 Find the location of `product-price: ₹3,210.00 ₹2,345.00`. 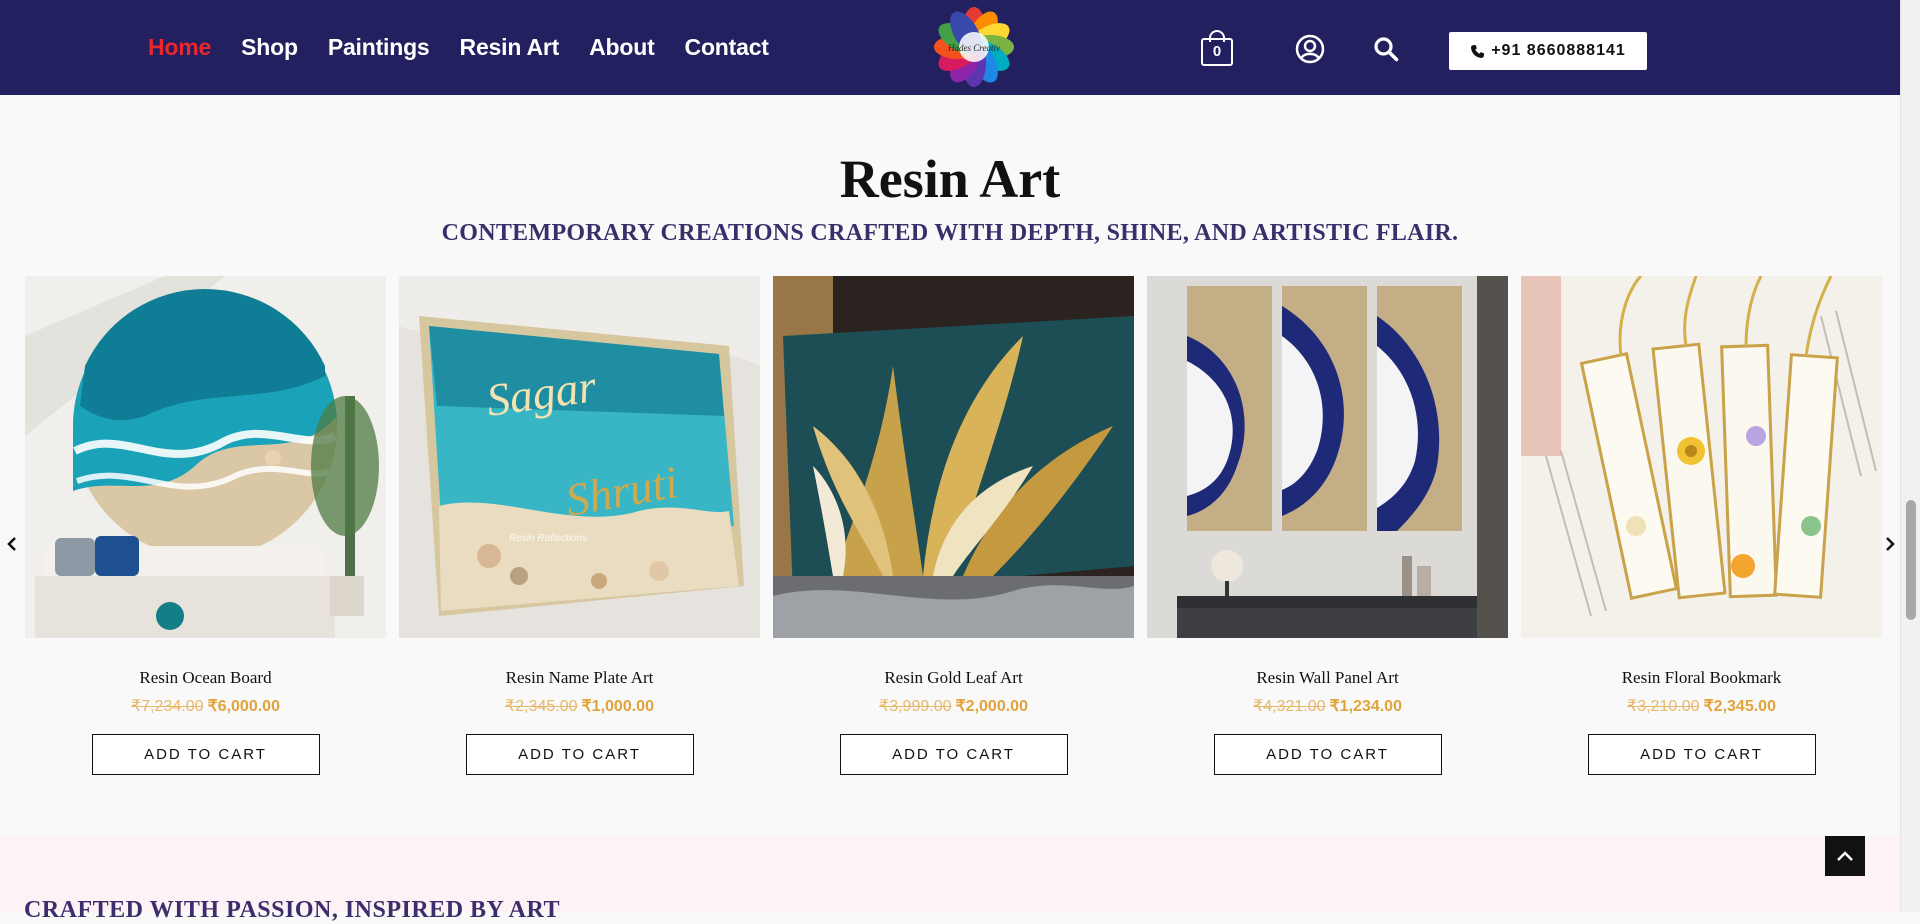

product-price: ₹3,210.00 ₹2,345.00 is located at coordinates (1701, 706).